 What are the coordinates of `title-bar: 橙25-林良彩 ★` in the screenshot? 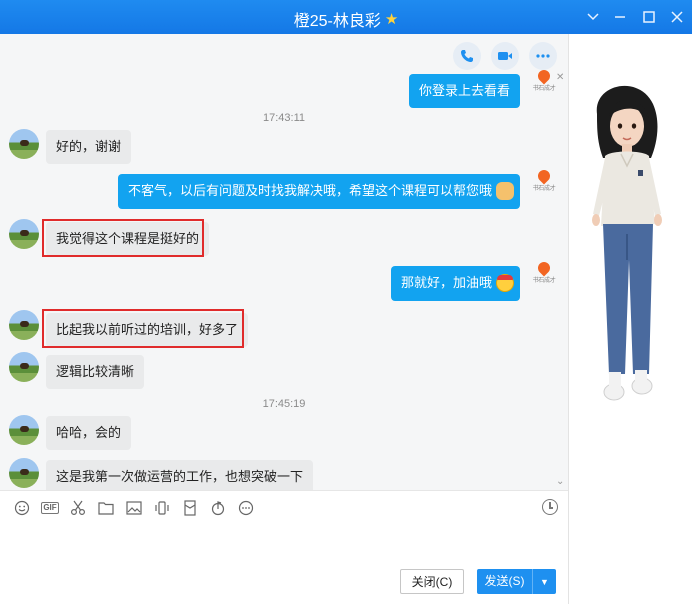 It's located at (346, 17).